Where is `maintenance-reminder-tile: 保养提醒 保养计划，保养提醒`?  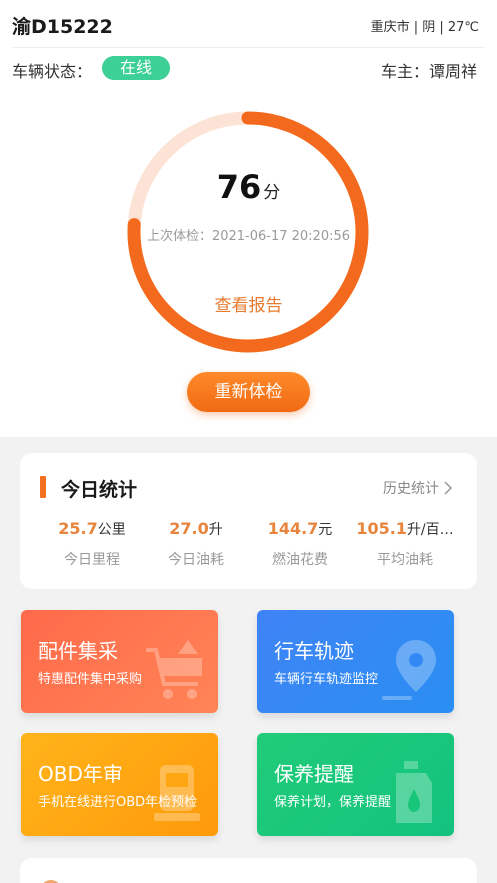
maintenance-reminder-tile: 保养提醒 保养计划，保养提醒 is located at coordinates (355, 784).